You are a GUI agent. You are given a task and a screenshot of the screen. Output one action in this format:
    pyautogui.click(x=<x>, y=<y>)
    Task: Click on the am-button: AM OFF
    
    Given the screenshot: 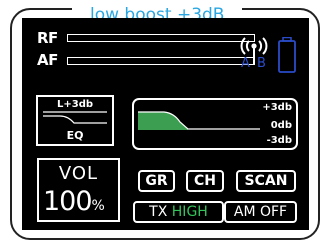 What is the action you would take?
    pyautogui.click(x=260, y=212)
    